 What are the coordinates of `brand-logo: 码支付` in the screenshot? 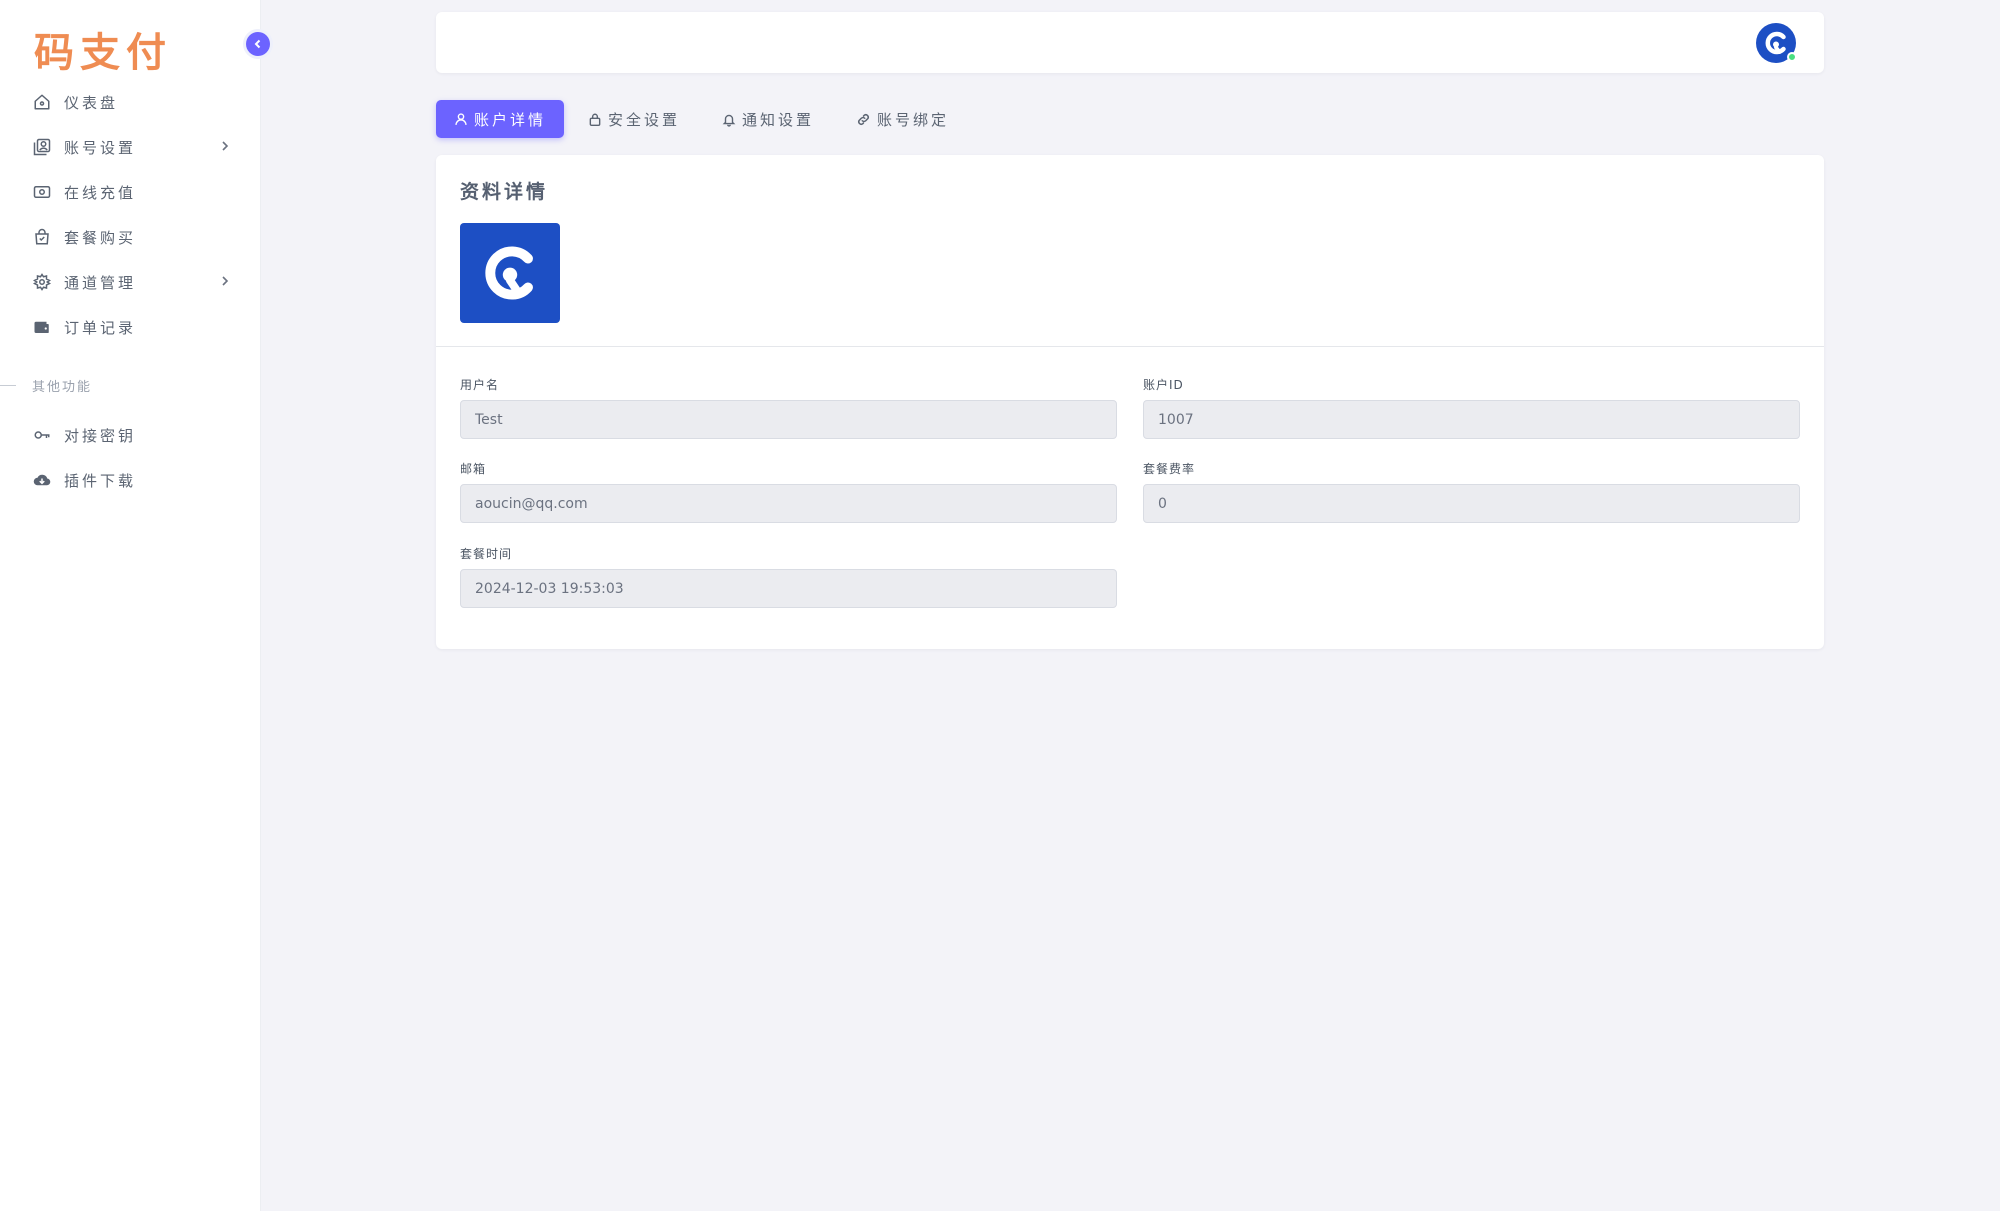 It's located at (103, 49).